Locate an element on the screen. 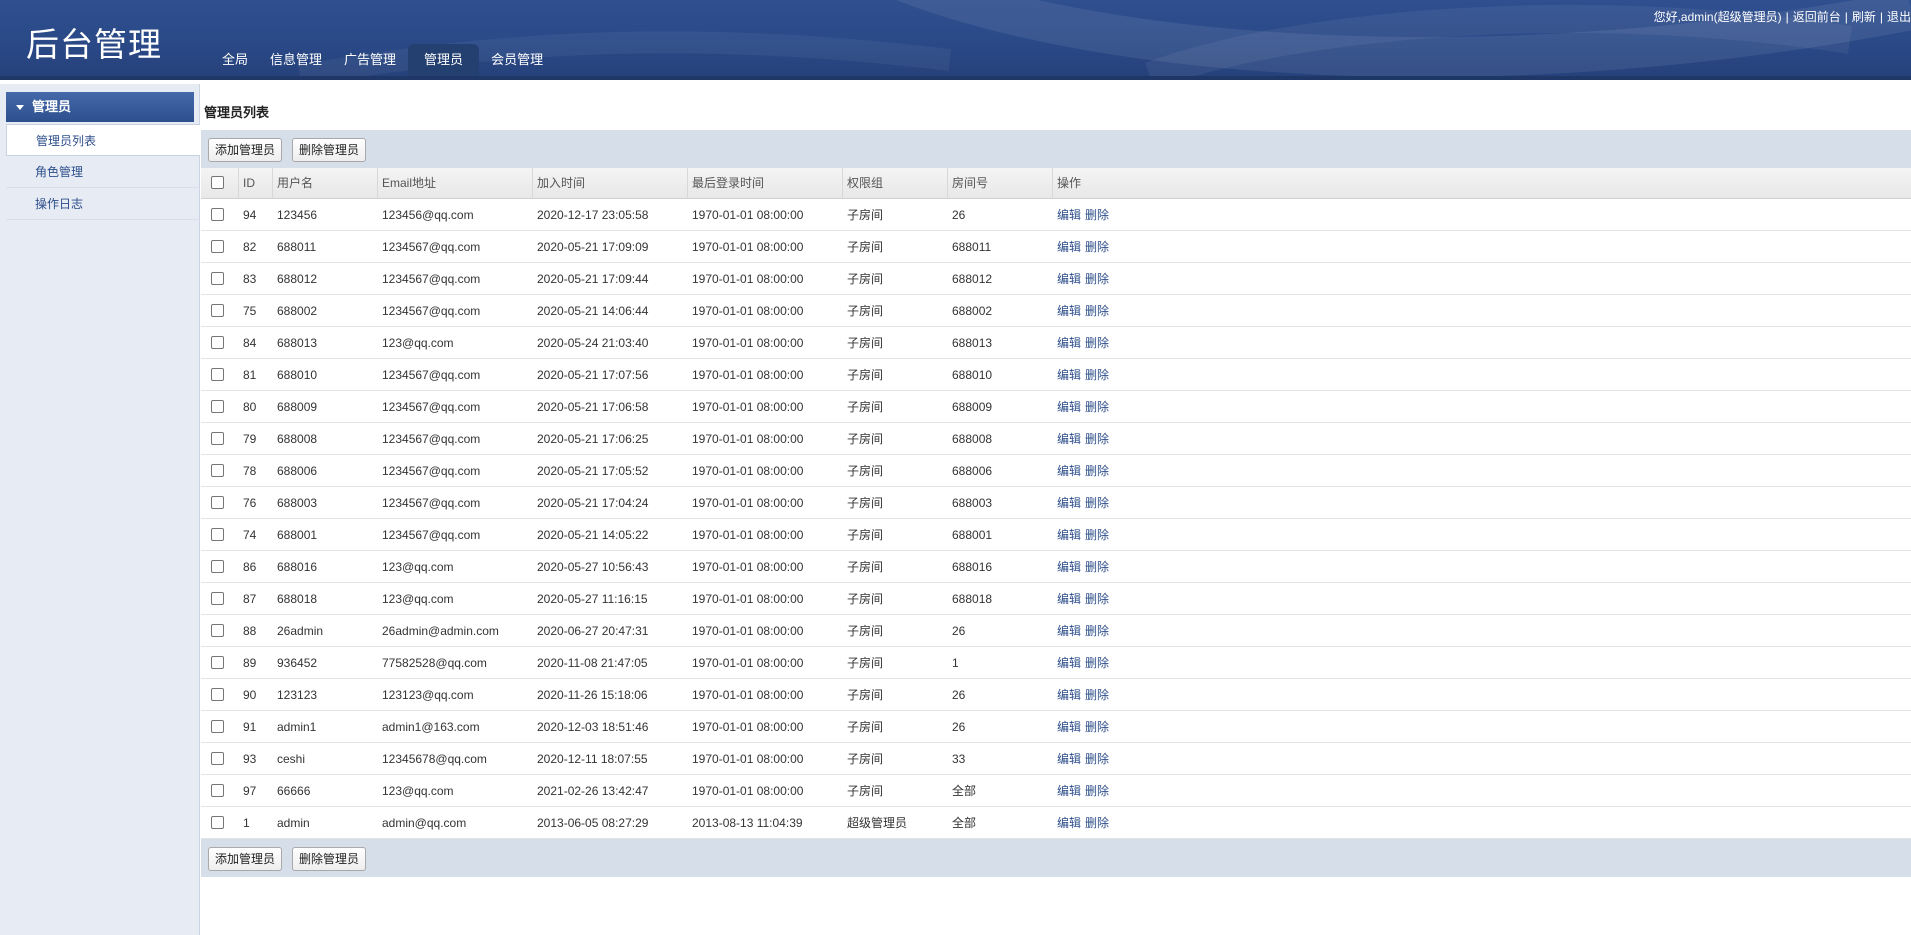 This screenshot has height=935, width=1911. select-all-checkbox is located at coordinates (217, 183).